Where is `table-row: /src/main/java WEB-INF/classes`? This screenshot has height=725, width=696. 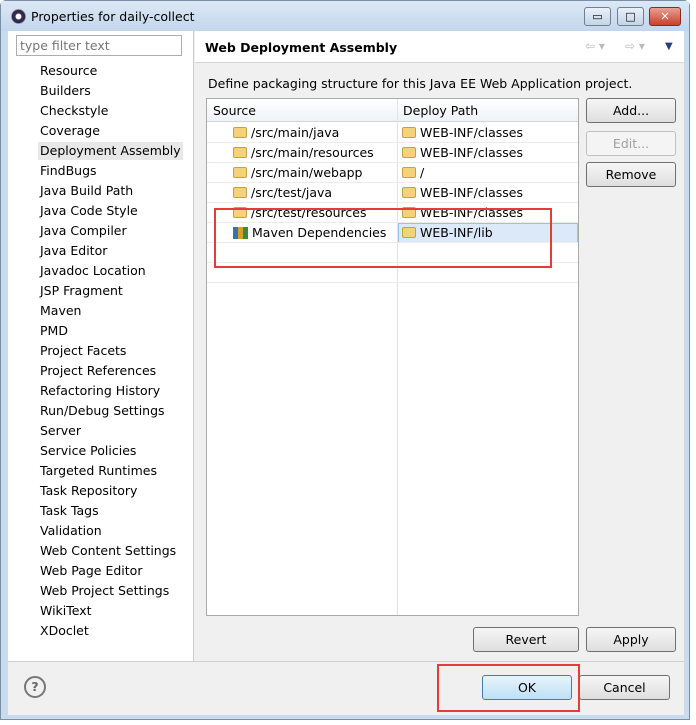
table-row: /src/main/java WEB-INF/classes is located at coordinates (392, 133).